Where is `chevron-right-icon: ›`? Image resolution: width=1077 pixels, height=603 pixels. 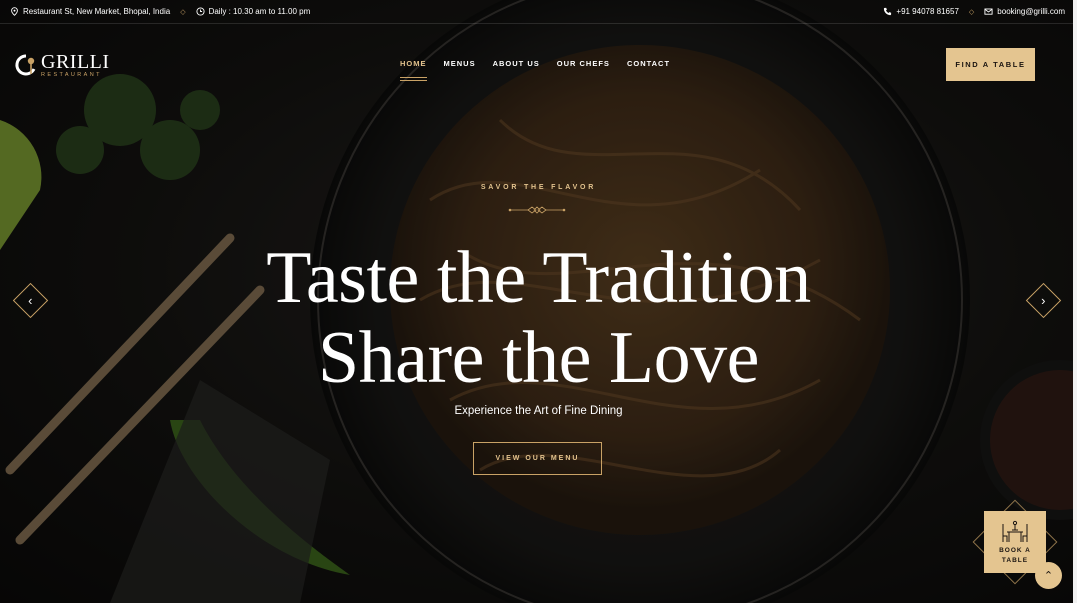
chevron-right-icon: › is located at coordinates (1043, 300).